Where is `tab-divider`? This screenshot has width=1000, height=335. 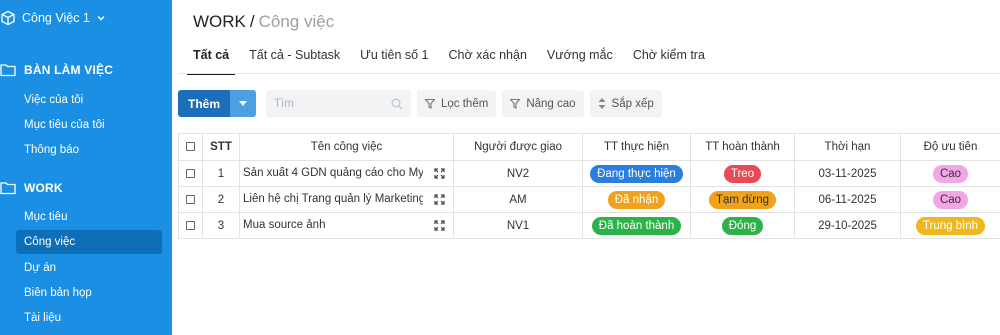 tab-divider is located at coordinates (589, 73).